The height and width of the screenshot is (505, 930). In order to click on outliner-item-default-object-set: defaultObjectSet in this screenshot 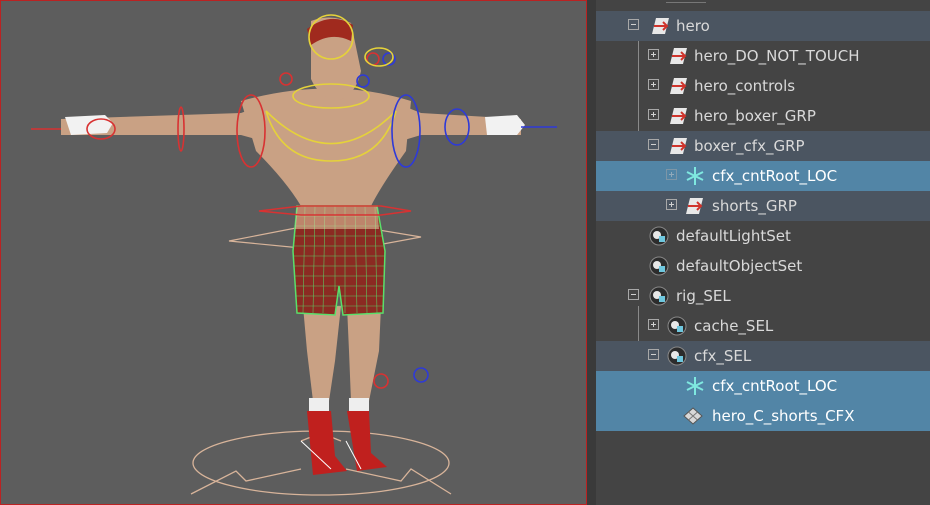, I will do `click(763, 266)`.